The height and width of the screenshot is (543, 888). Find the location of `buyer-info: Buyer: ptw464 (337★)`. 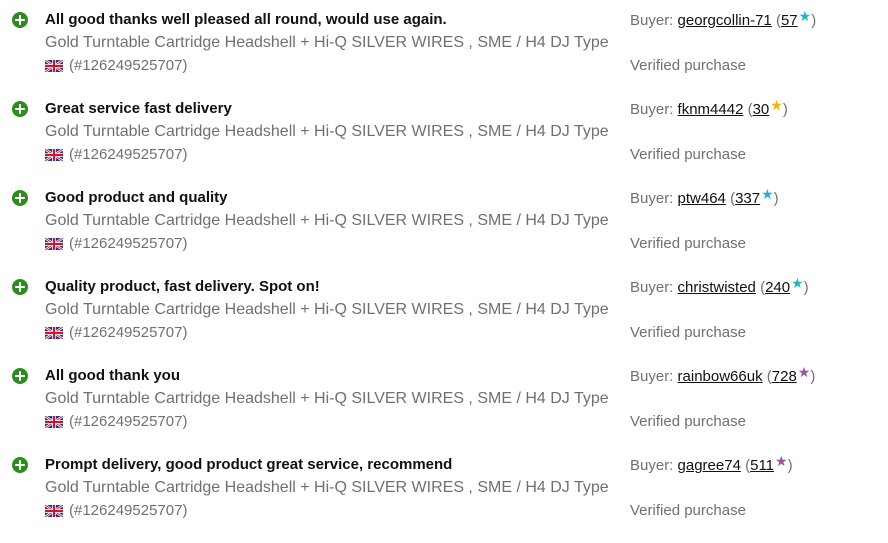

buyer-info: Buyer: ptw464 (337★) is located at coordinates (704, 197).